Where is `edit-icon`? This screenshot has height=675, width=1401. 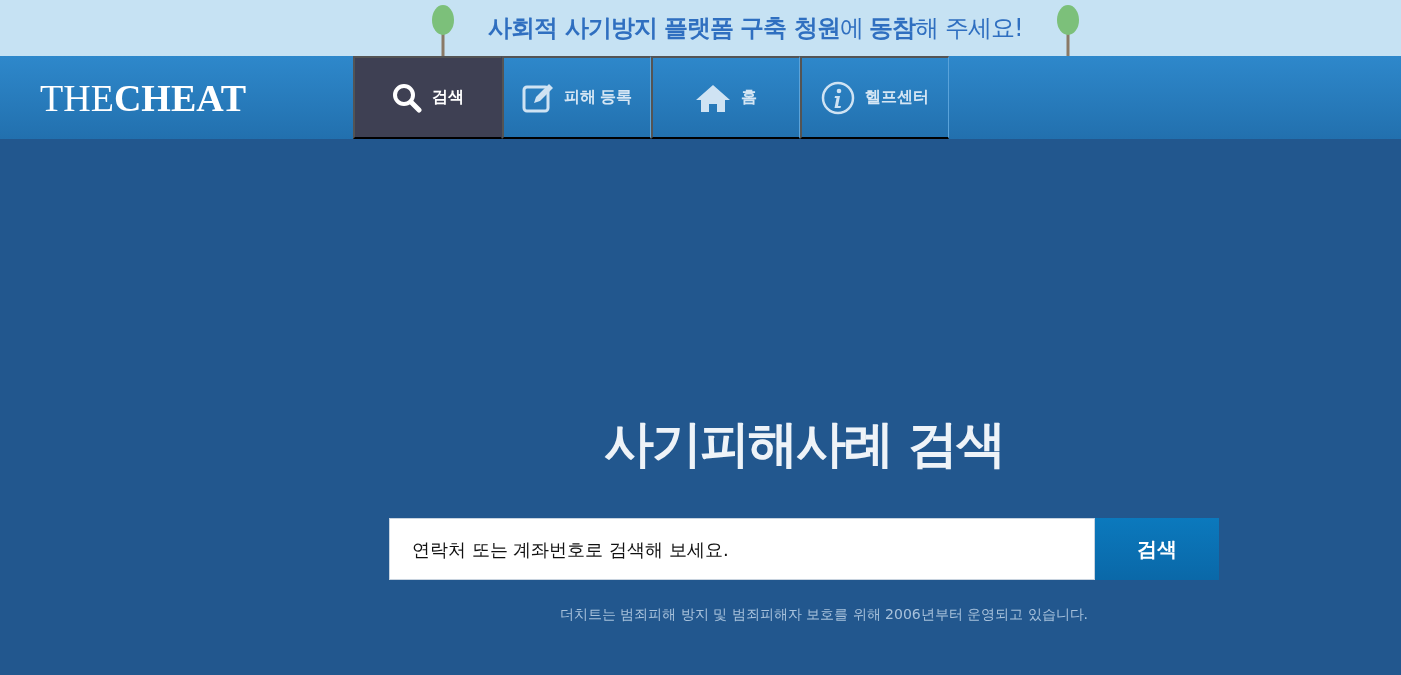 edit-icon is located at coordinates (537, 97).